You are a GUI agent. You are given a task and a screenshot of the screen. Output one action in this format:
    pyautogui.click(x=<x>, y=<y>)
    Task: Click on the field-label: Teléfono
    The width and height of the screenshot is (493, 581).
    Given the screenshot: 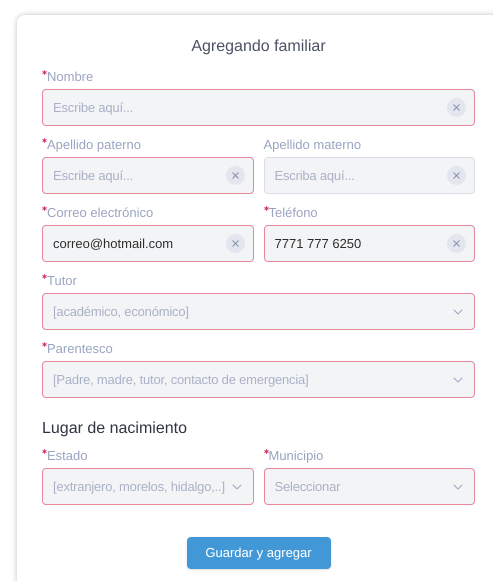 What is the action you would take?
    pyautogui.click(x=293, y=213)
    